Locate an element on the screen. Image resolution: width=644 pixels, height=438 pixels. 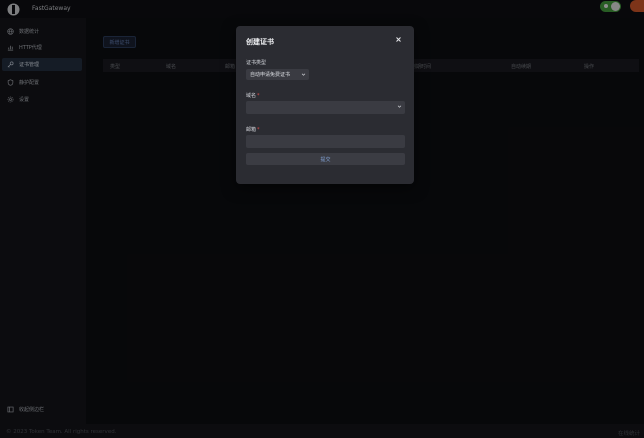
domain-select is located at coordinates (325, 107).